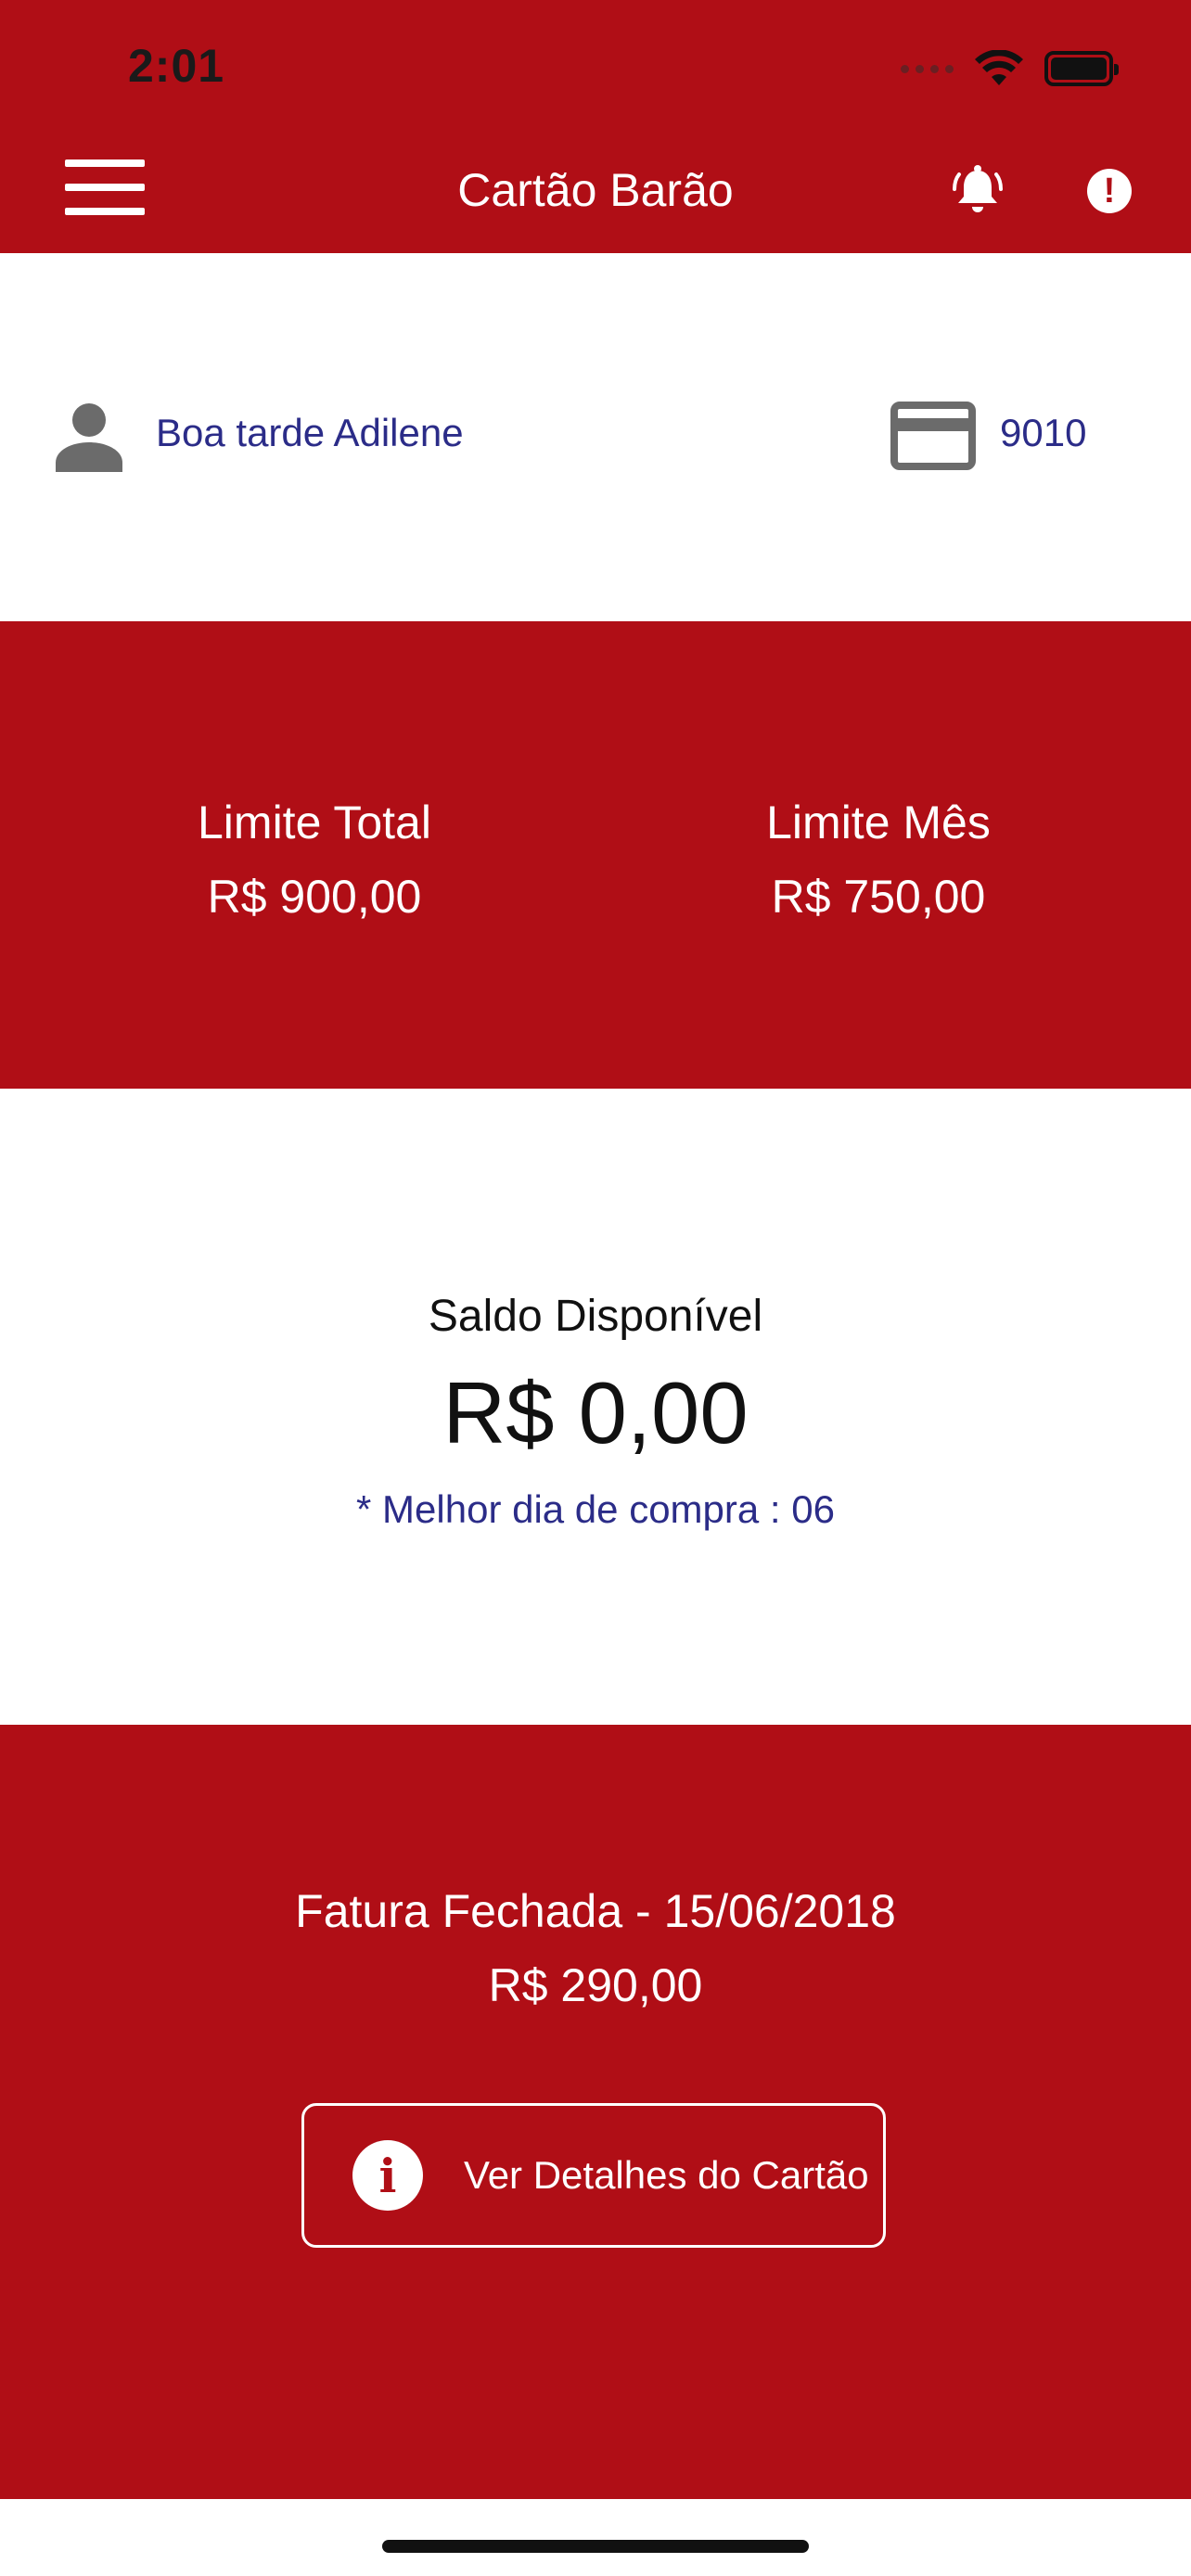 This screenshot has width=1191, height=2576. I want to click on balance-value: R$ 0,00, so click(595, 1412).